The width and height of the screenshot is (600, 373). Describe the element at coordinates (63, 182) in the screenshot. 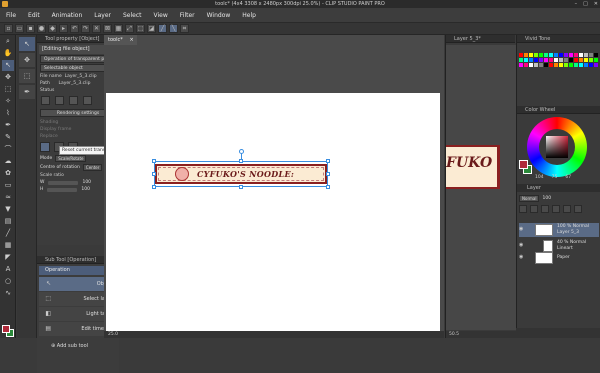

I see `width-slider` at that location.